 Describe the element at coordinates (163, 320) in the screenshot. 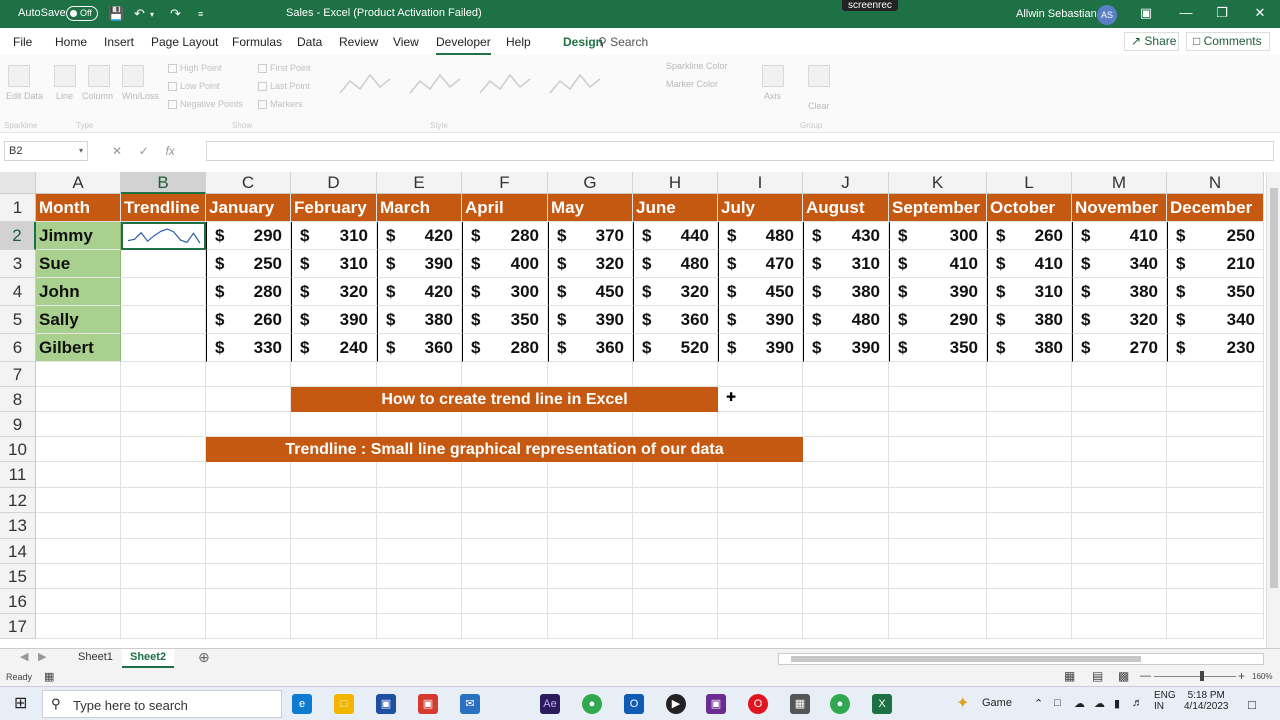

I see `sparkline-cell` at that location.